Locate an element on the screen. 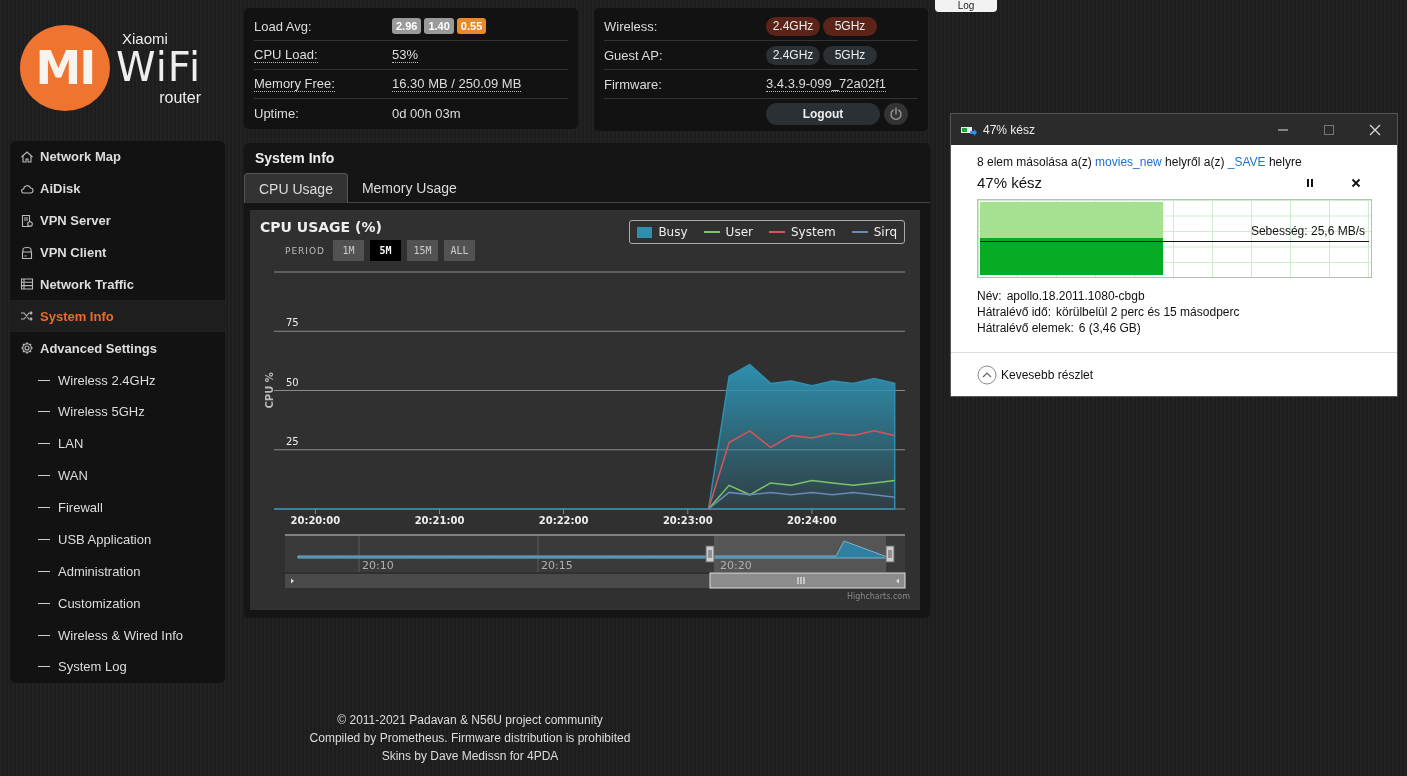 The width and height of the screenshot is (1407, 776). stat-label: Uptime: is located at coordinates (276, 113).